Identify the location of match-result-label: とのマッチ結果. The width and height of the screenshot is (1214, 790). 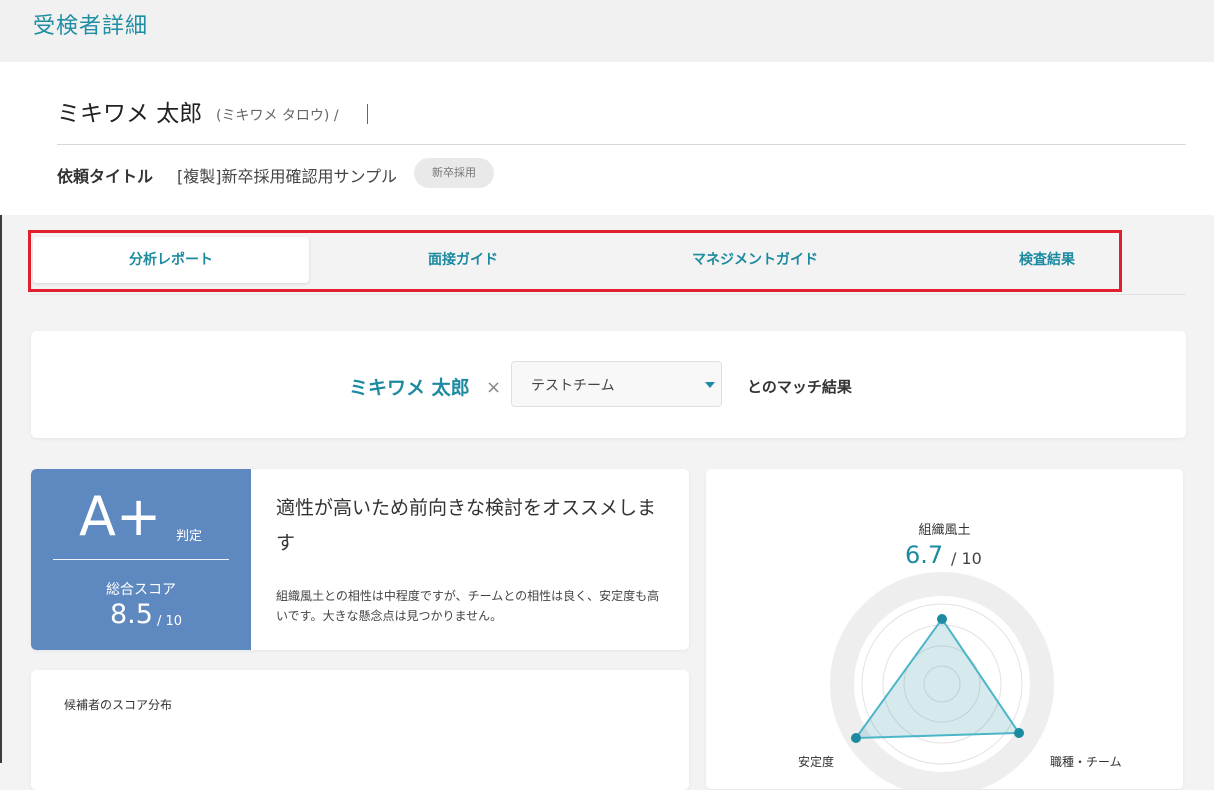
(799, 387).